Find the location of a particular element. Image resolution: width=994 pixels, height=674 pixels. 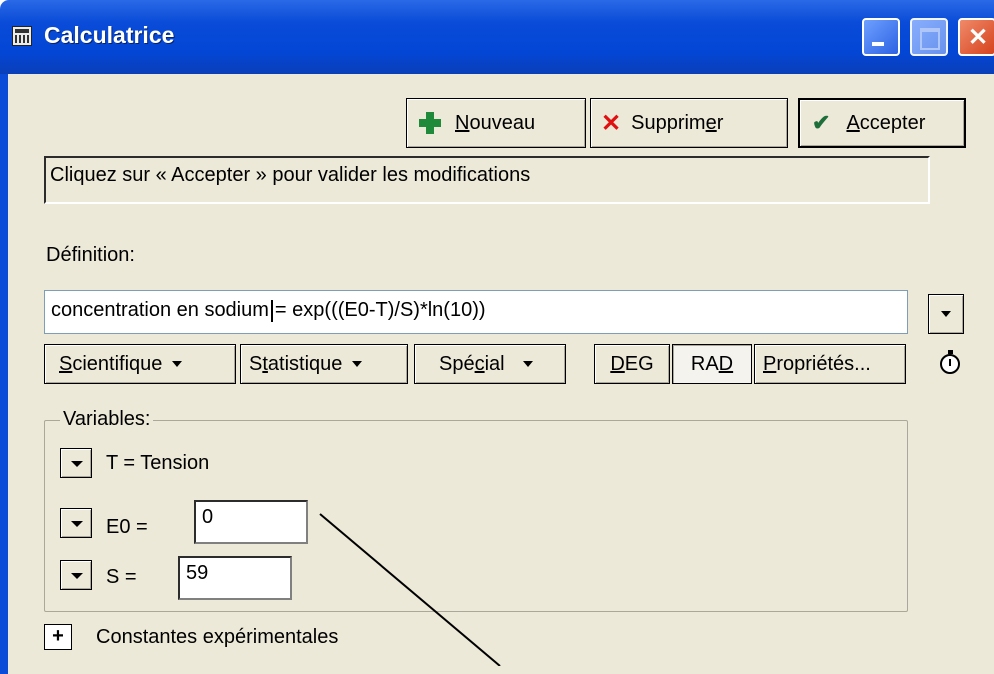

special-menu-button: Spécial is located at coordinates (490, 364).